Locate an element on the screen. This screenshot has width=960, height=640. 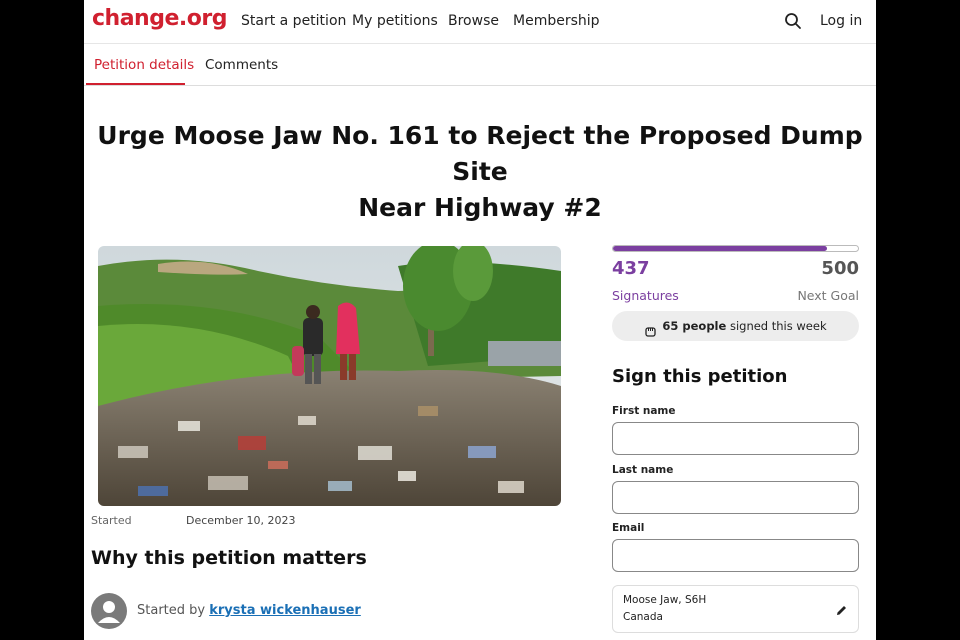
petition-title-line2: Near Highway #2 is located at coordinates (480, 207).